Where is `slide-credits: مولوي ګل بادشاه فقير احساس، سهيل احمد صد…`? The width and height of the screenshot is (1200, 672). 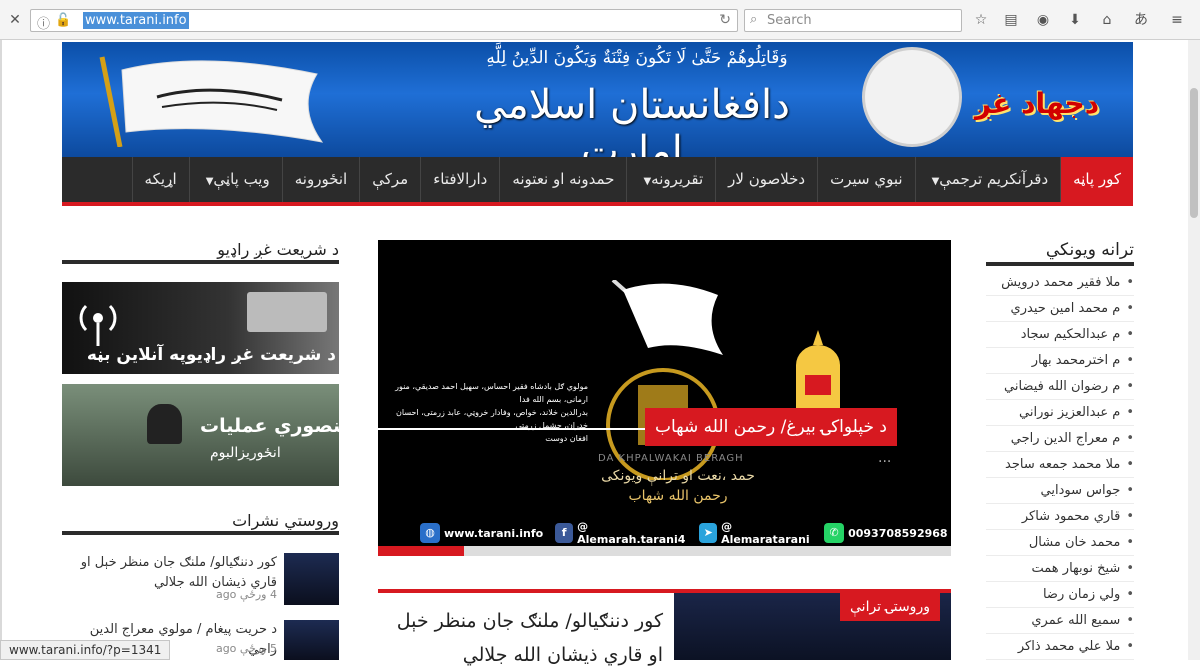 slide-credits: مولوي ګل بادشاه فقير احساس، سهيل احمد صد… is located at coordinates (491, 412).